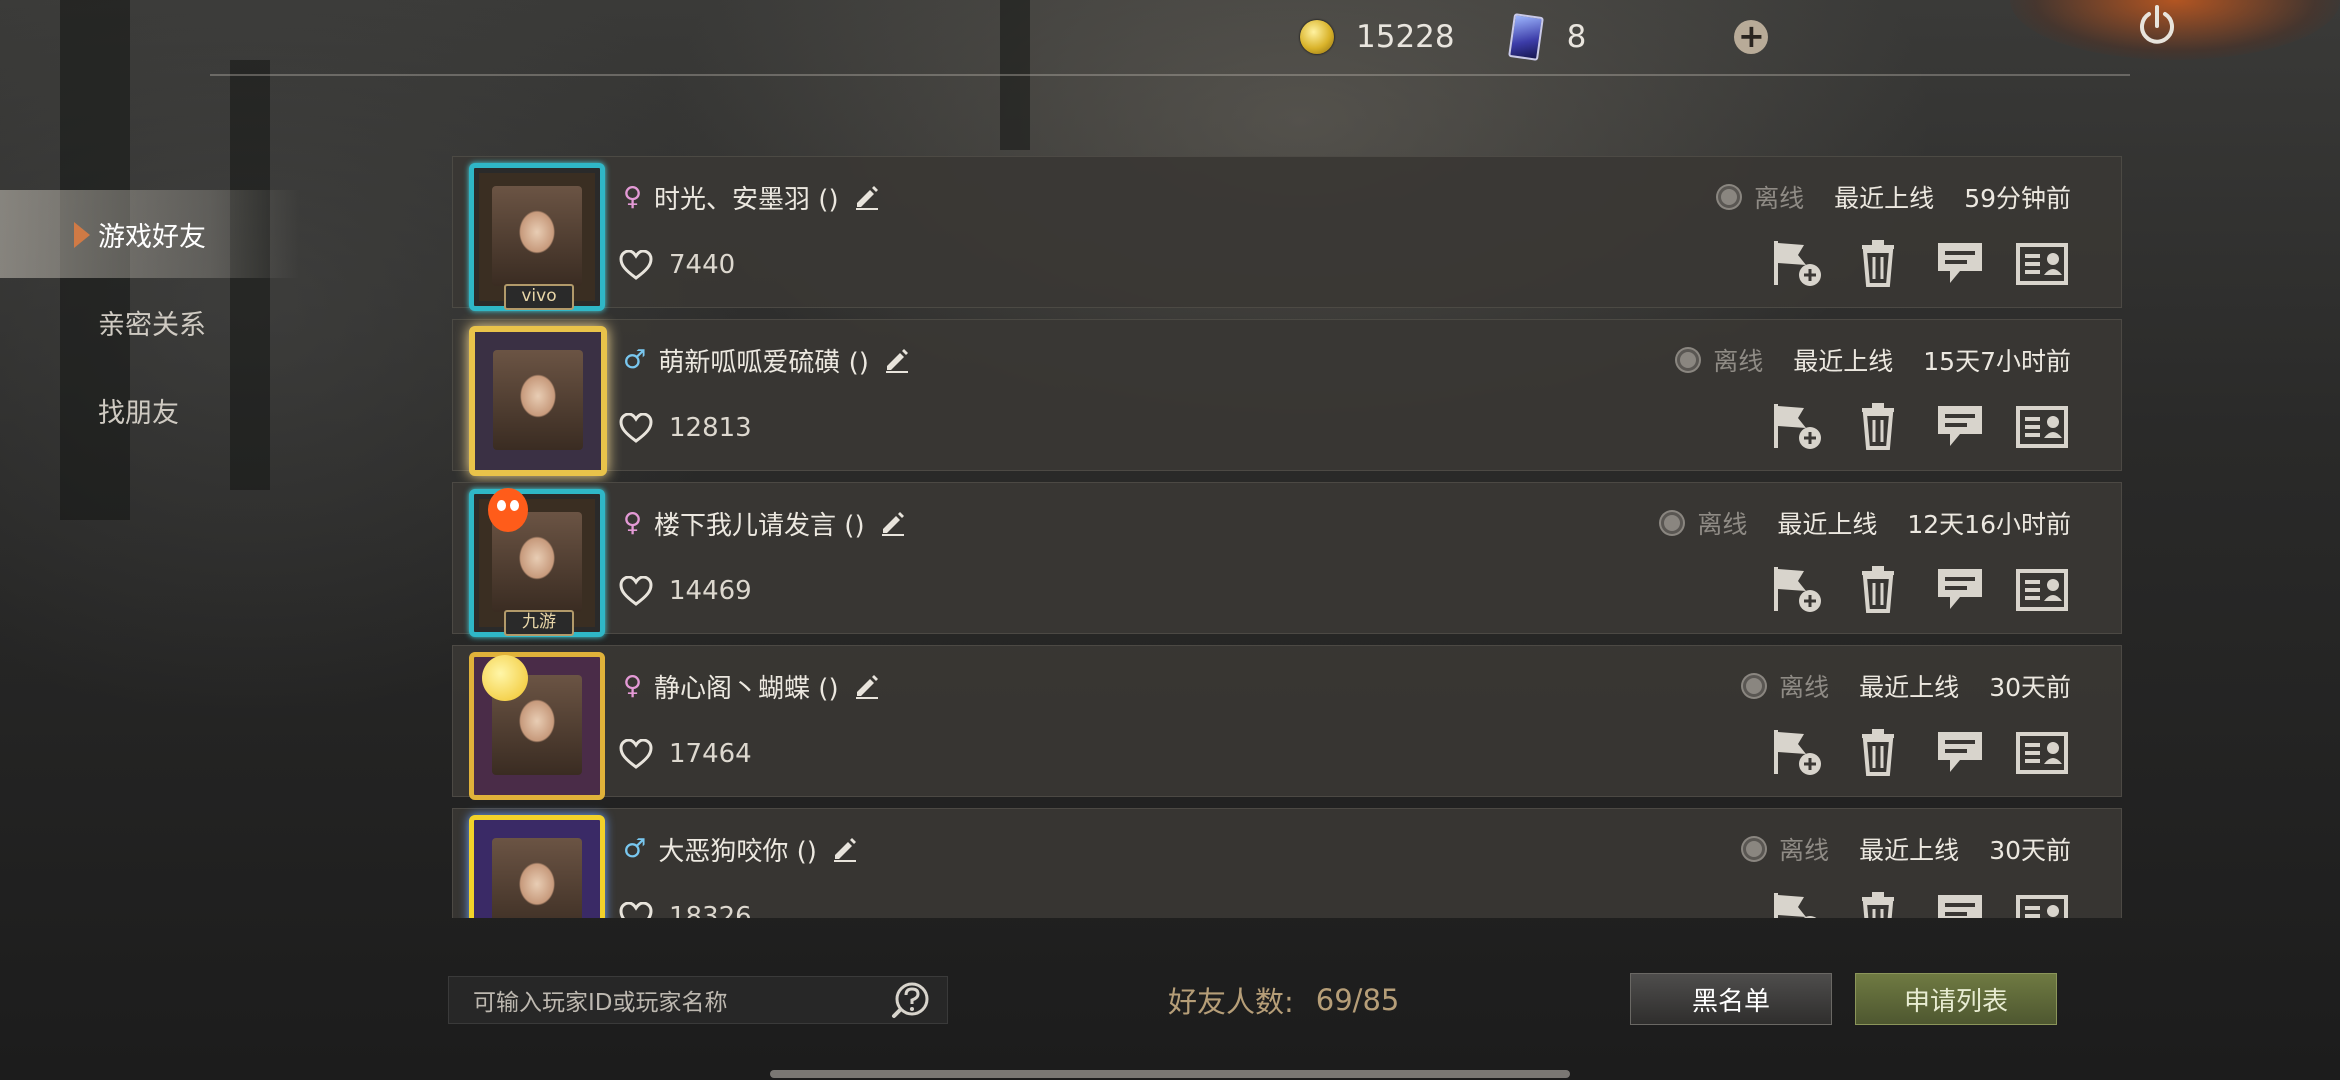  I want to click on blacklist-label: 黑名单, so click(1730, 1001).